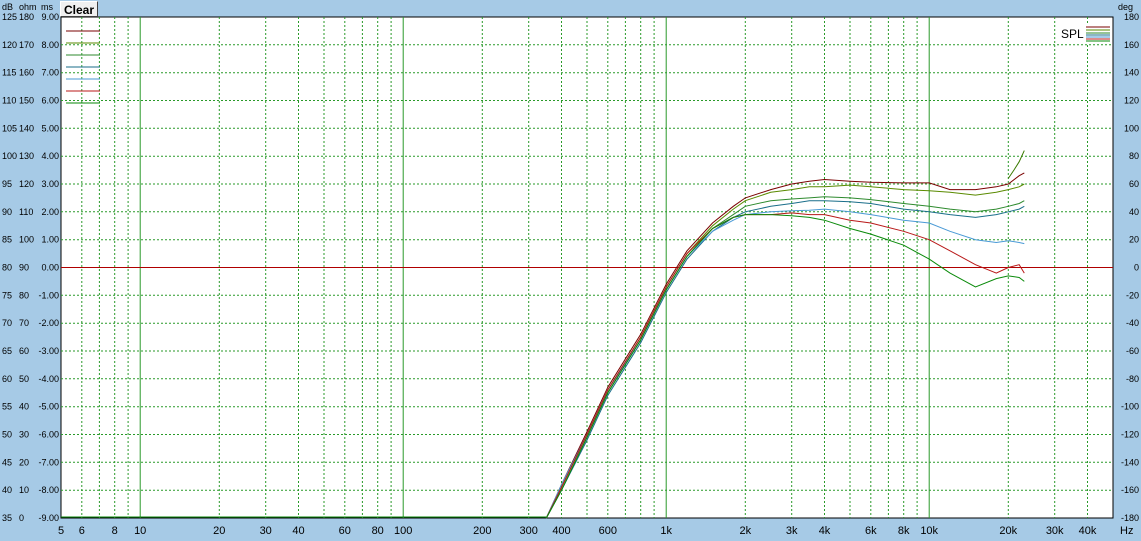 The image size is (1141, 541). Describe the element at coordinates (1134, 240) in the screenshot. I see `y-tick-deg: 20` at that location.